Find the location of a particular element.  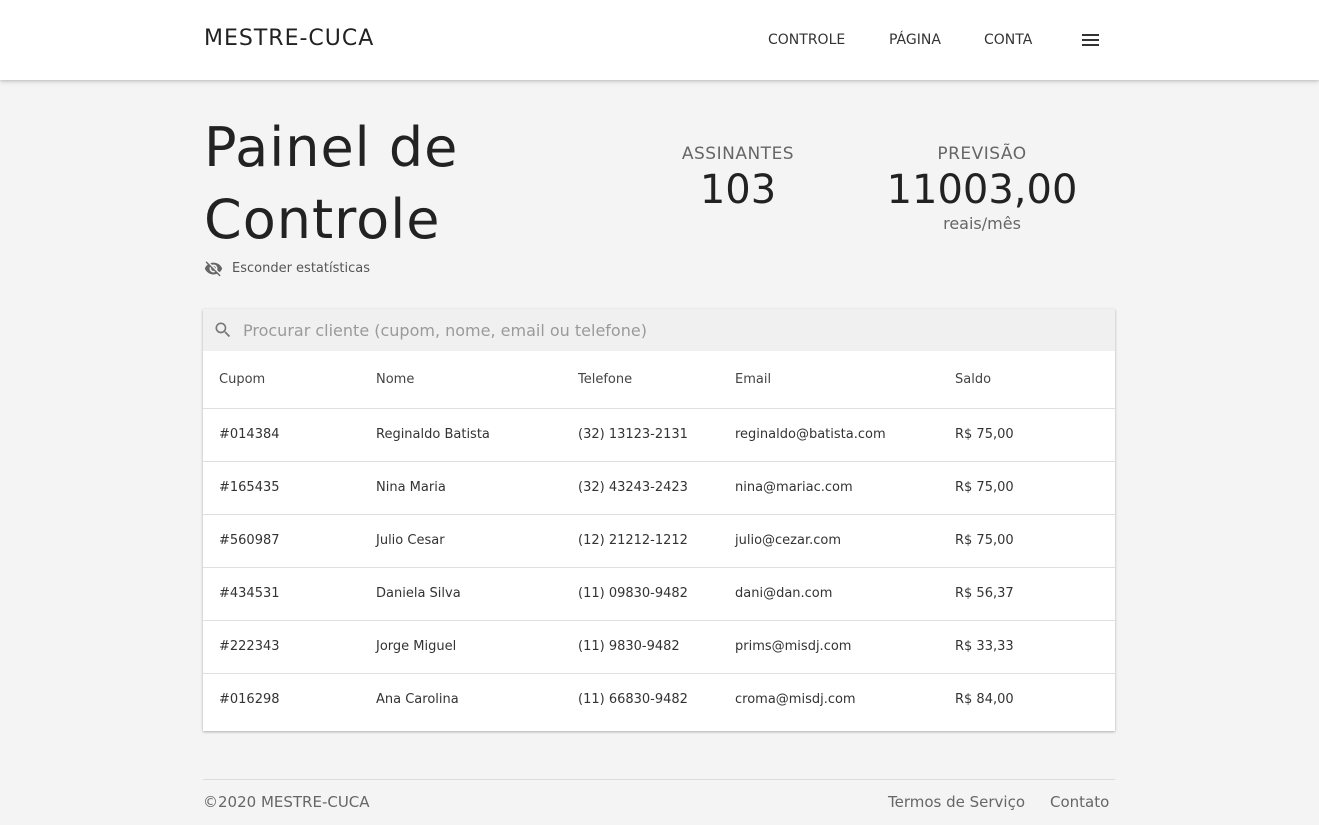

cell-email: reginaldo@batista.com is located at coordinates (810, 434).